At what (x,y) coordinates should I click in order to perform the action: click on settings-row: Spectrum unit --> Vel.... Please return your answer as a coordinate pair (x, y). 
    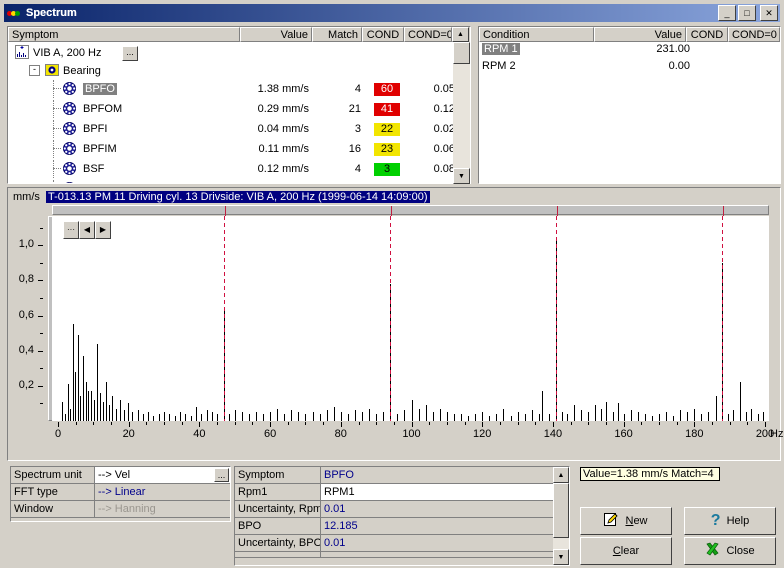
    Looking at the image, I should click on (120, 475).